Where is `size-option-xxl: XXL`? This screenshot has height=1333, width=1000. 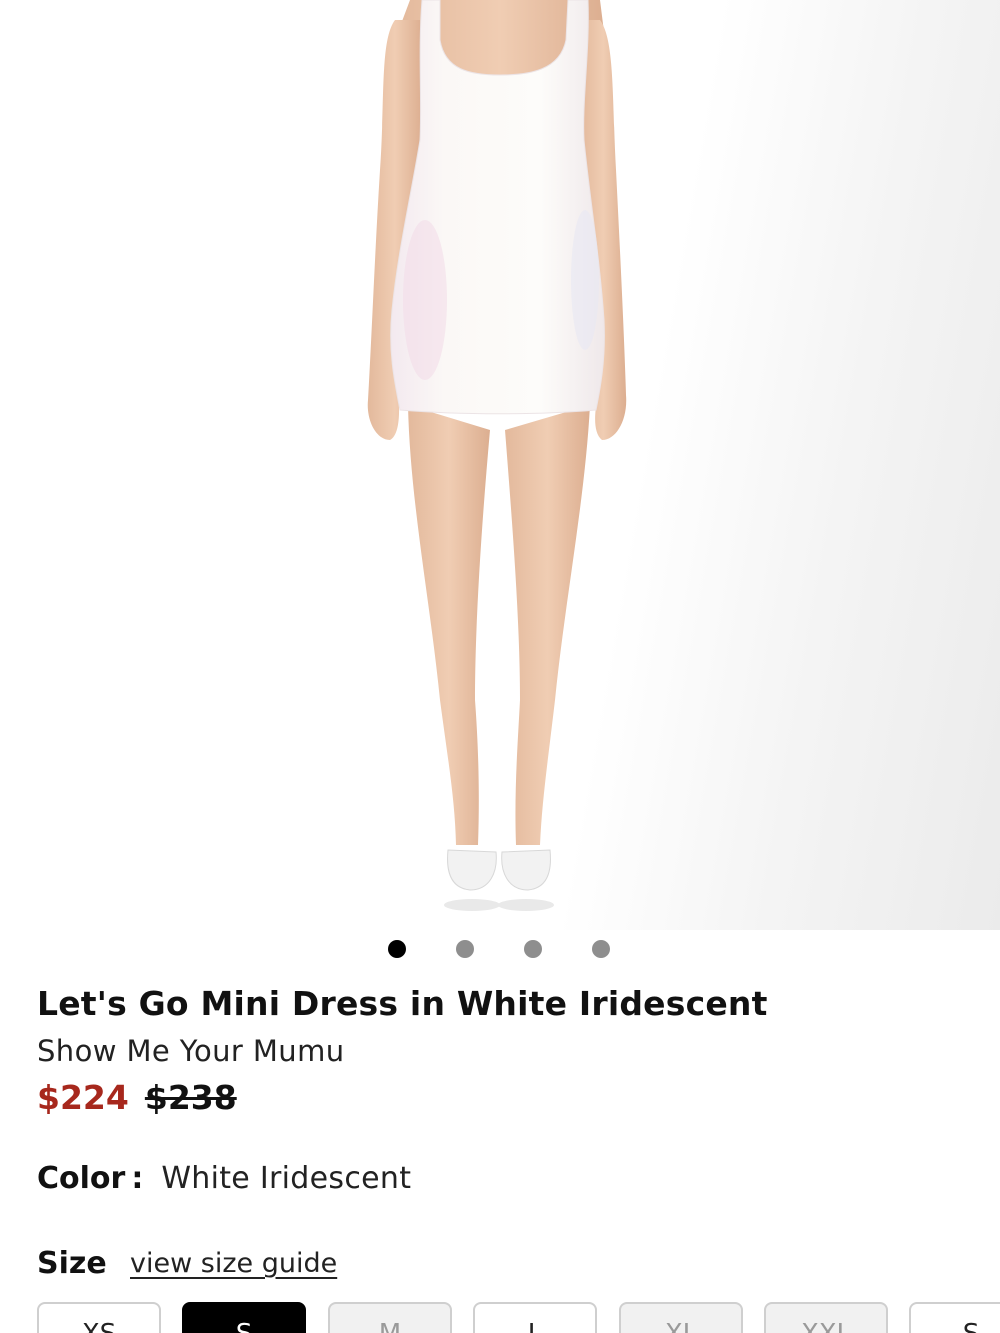
size-option-xxl: XXL is located at coordinates (826, 1317).